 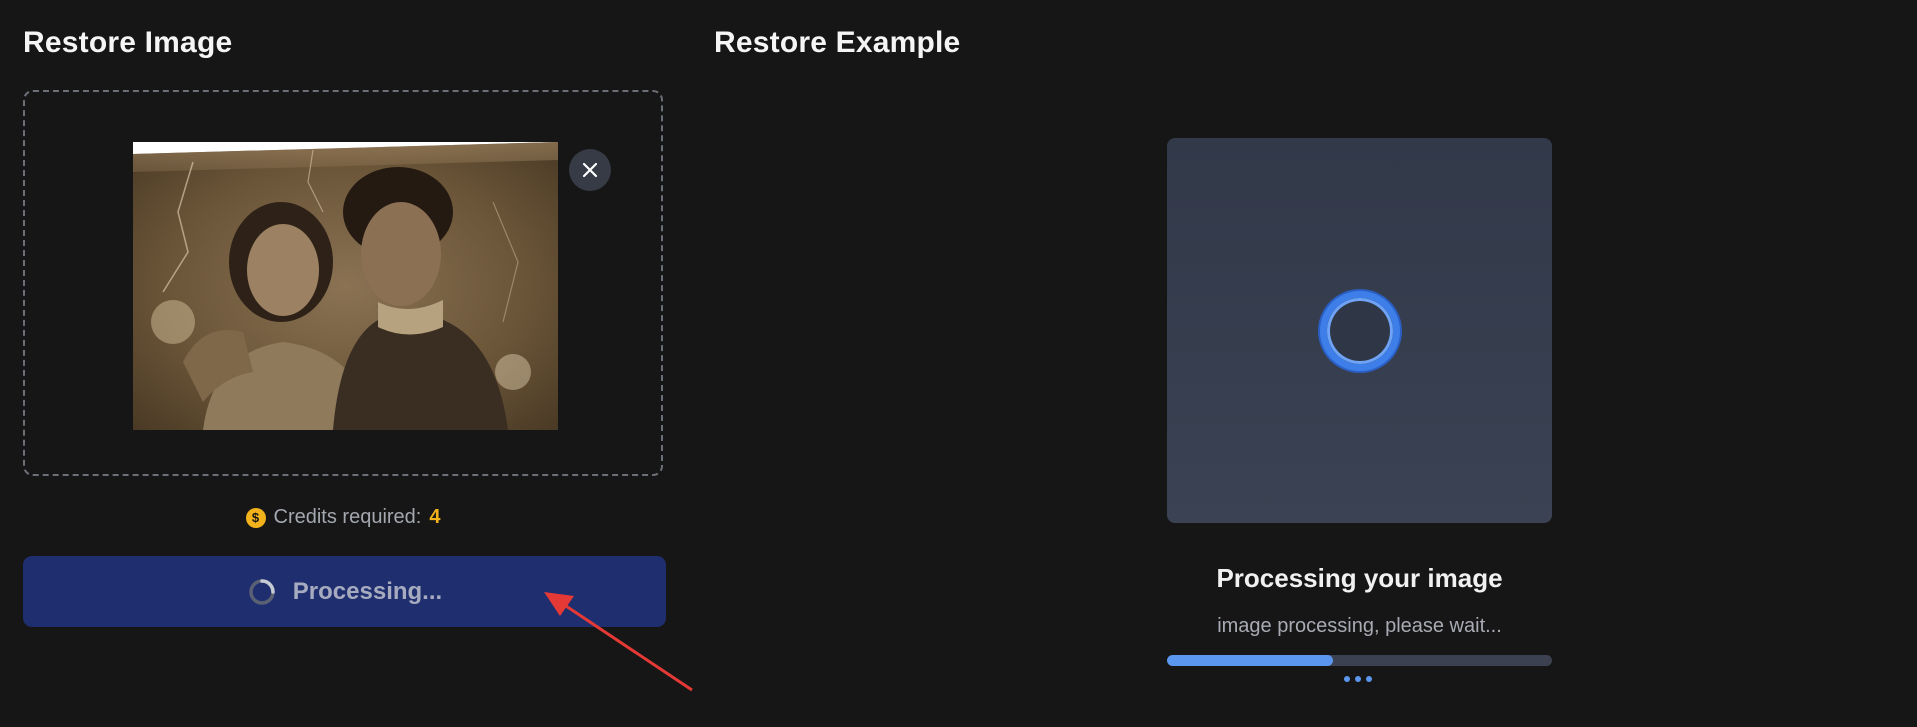 What do you see at coordinates (435, 517) in the screenshot?
I see `credits-value: 4` at bounding box center [435, 517].